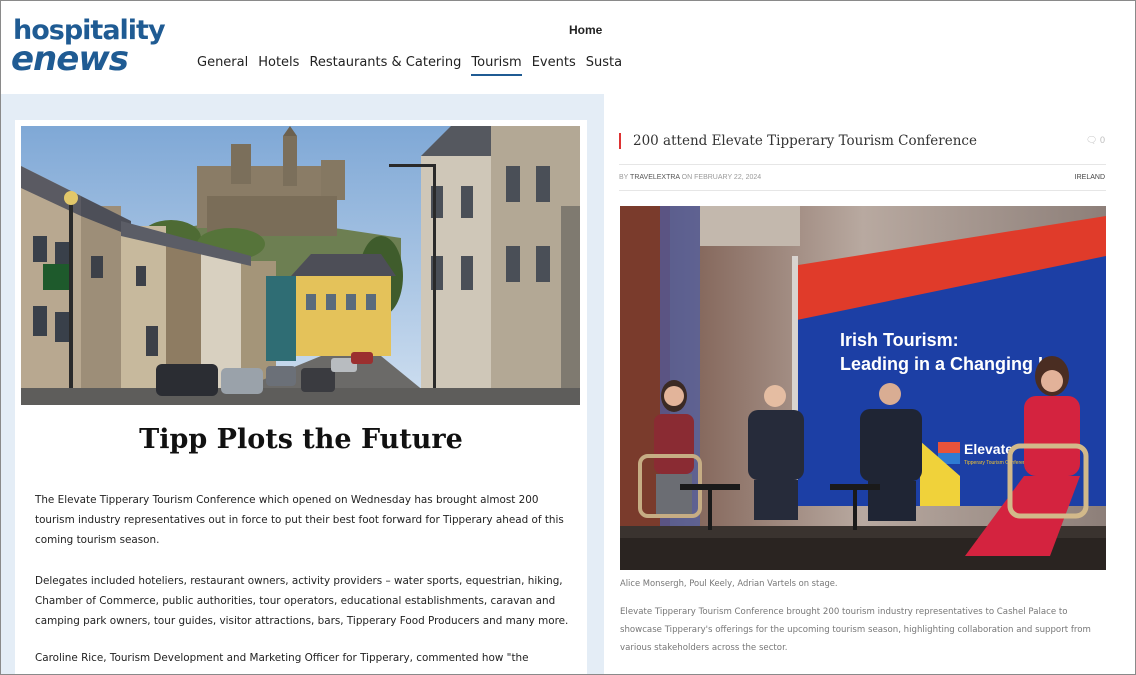 Image resolution: width=1136 pixels, height=675 pixels. I want to click on comment-count: 🗨 0, so click(1095, 140).